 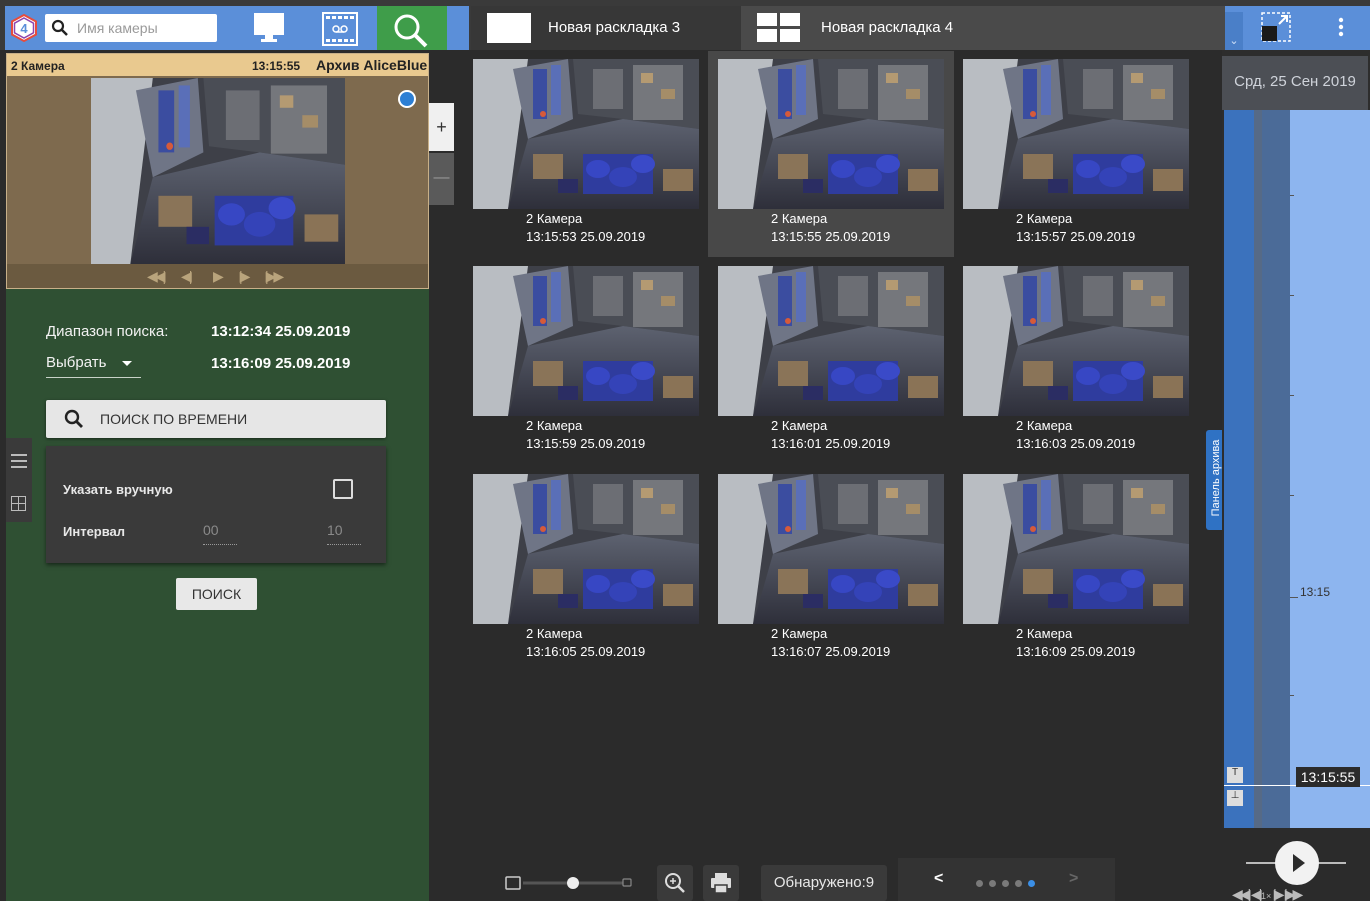 I want to click on result-item: 2 Камера 13:16:07 25.09.2019, so click(x=831, y=569).